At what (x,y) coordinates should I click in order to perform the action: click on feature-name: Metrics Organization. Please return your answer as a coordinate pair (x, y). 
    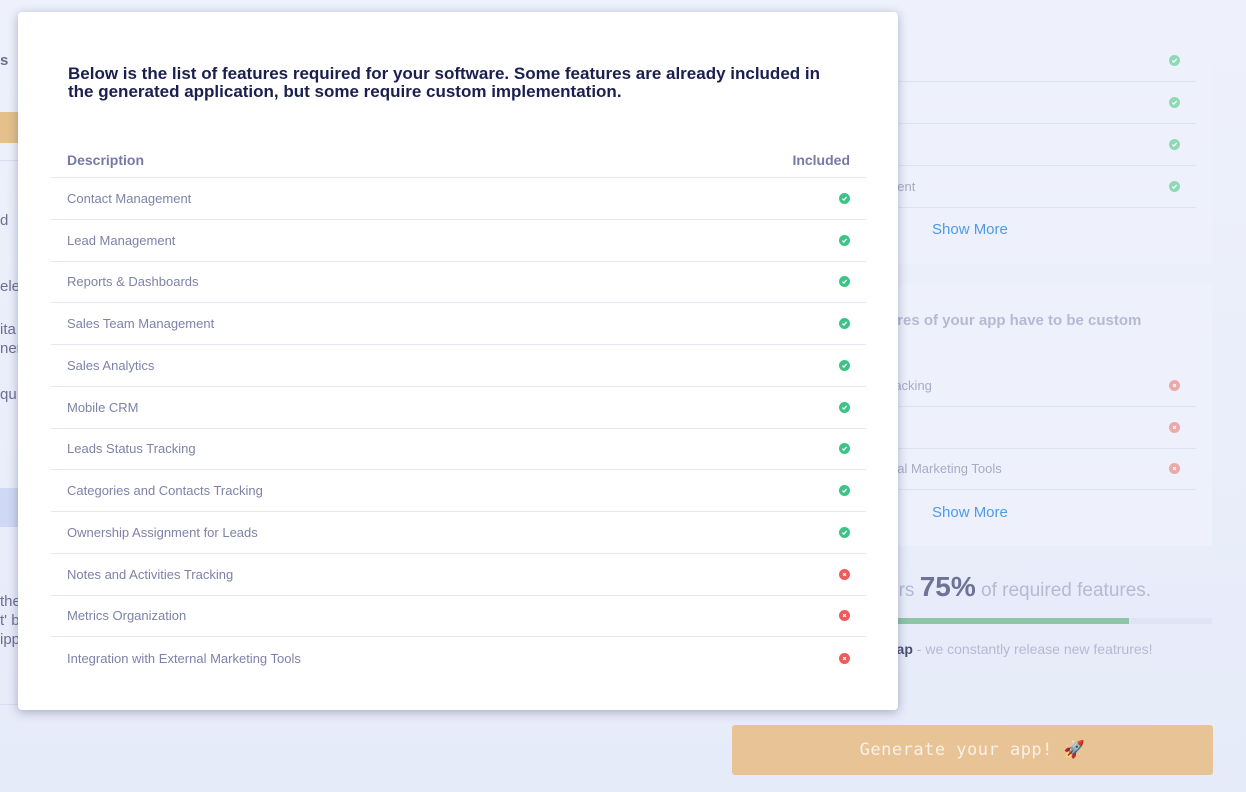
    Looking at the image, I should click on (127, 616).